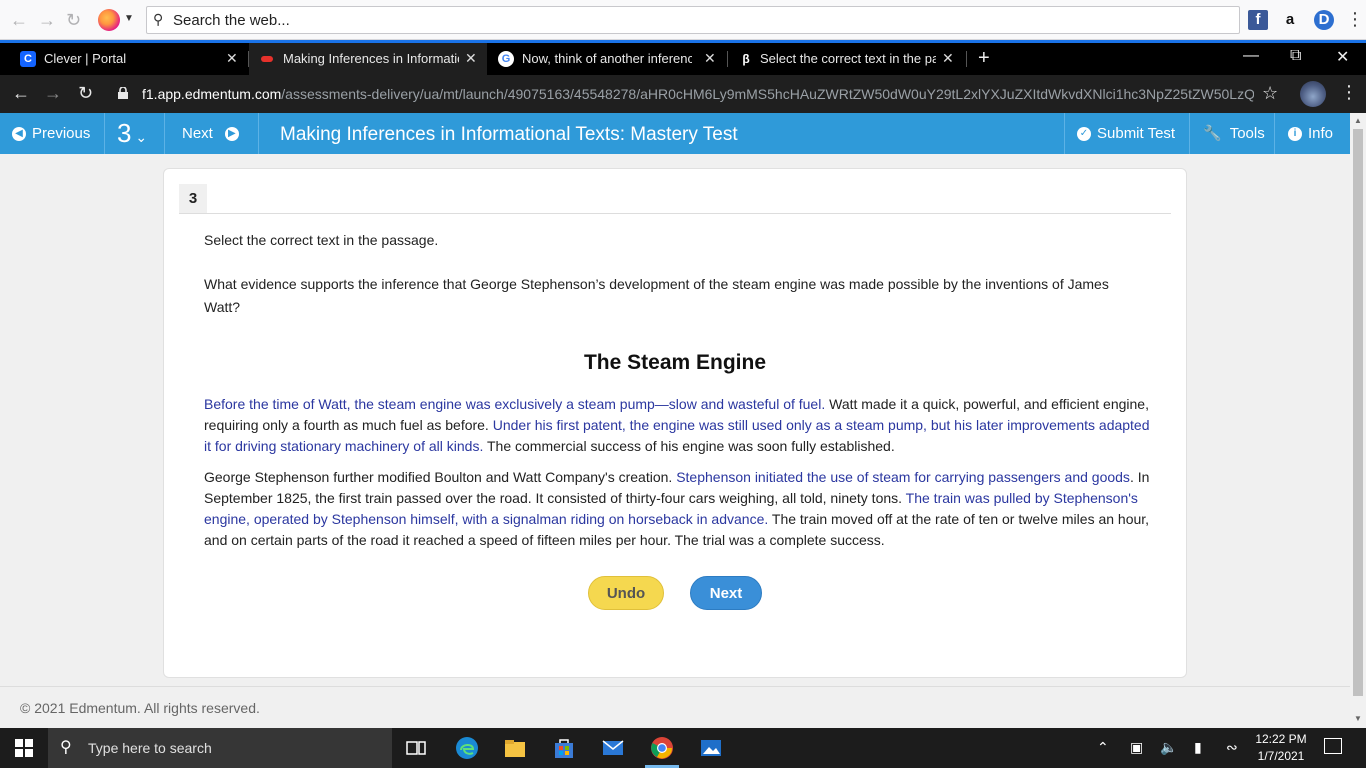  I want to click on window-close-icon: ✕, so click(1342, 57).